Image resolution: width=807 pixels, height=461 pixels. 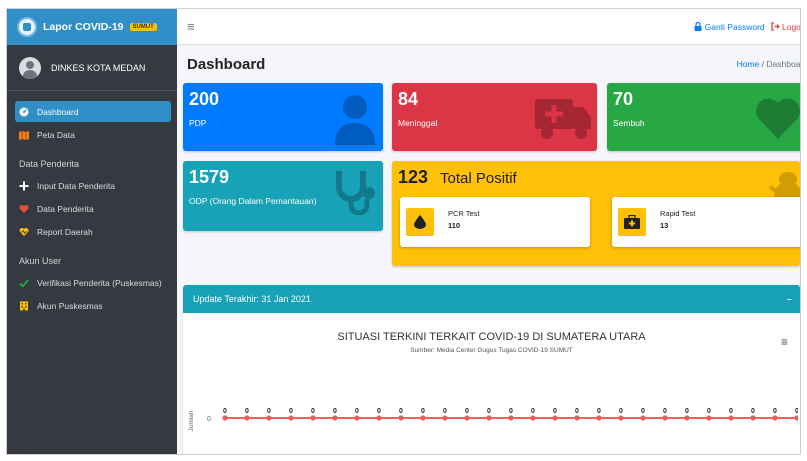 I want to click on check-icon, so click(x=24, y=283).